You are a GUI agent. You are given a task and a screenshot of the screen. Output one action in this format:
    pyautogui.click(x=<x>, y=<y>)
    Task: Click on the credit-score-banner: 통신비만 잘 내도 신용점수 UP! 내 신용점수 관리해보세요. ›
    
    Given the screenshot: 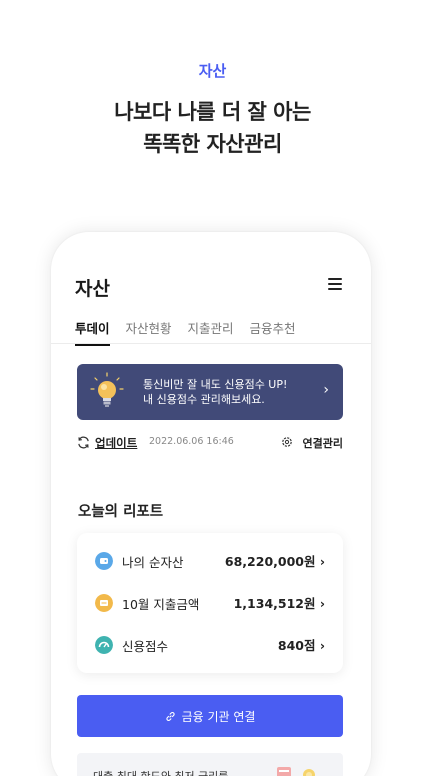 What is the action you would take?
    pyautogui.click(x=210, y=392)
    